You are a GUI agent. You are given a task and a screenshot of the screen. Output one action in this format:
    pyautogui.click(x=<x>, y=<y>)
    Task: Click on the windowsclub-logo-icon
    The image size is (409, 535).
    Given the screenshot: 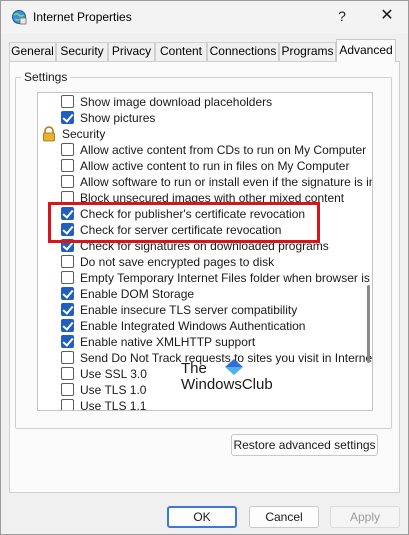 What is the action you would take?
    pyautogui.click(x=234, y=367)
    